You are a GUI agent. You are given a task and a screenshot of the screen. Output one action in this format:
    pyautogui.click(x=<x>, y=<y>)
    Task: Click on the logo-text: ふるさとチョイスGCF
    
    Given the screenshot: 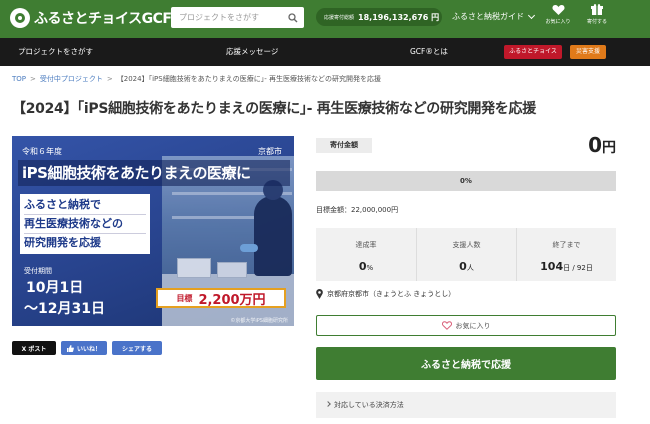 What is the action you would take?
    pyautogui.click(x=103, y=19)
    